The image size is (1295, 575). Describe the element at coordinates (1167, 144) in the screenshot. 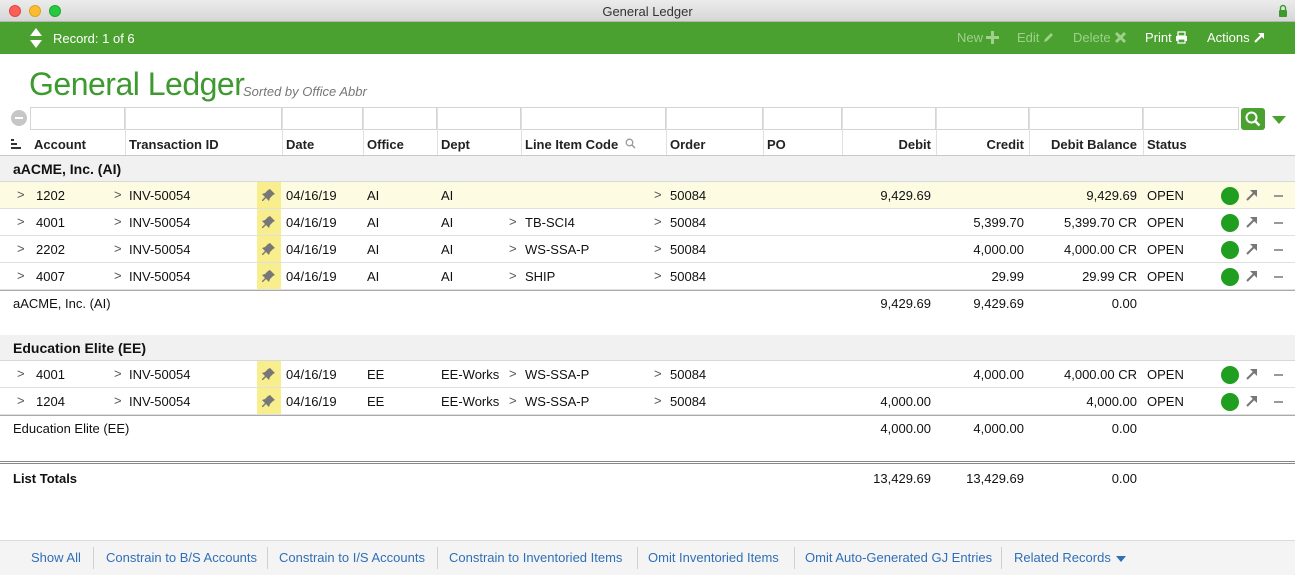

I see `column-header-status: Status` at that location.